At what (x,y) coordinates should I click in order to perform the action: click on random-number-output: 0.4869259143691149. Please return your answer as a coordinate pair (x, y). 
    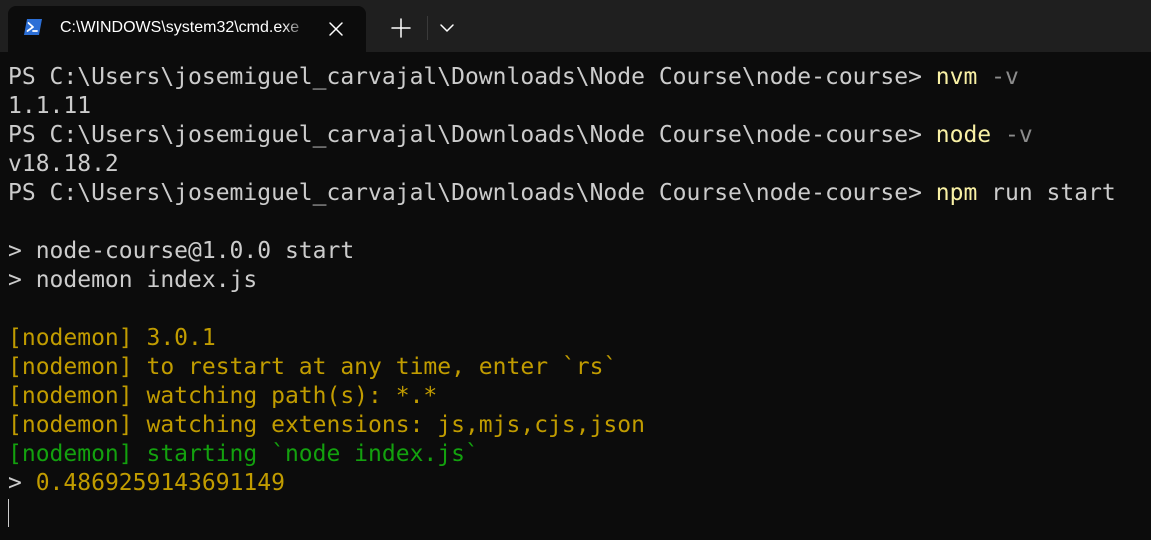
    Looking at the image, I should click on (160, 483).